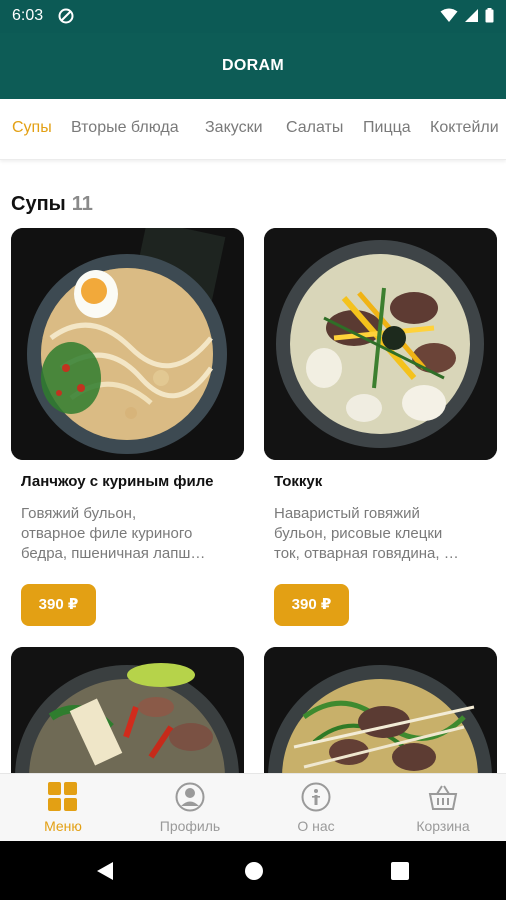 This screenshot has height=900, width=506. I want to click on tab-salads: Салаты, so click(314, 128).